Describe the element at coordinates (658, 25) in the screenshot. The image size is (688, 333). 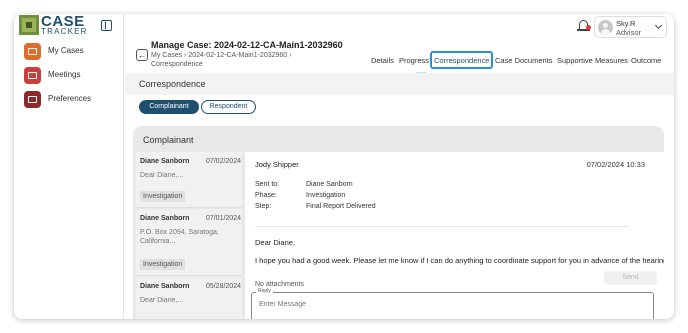
I see `chevron-down-icon` at that location.